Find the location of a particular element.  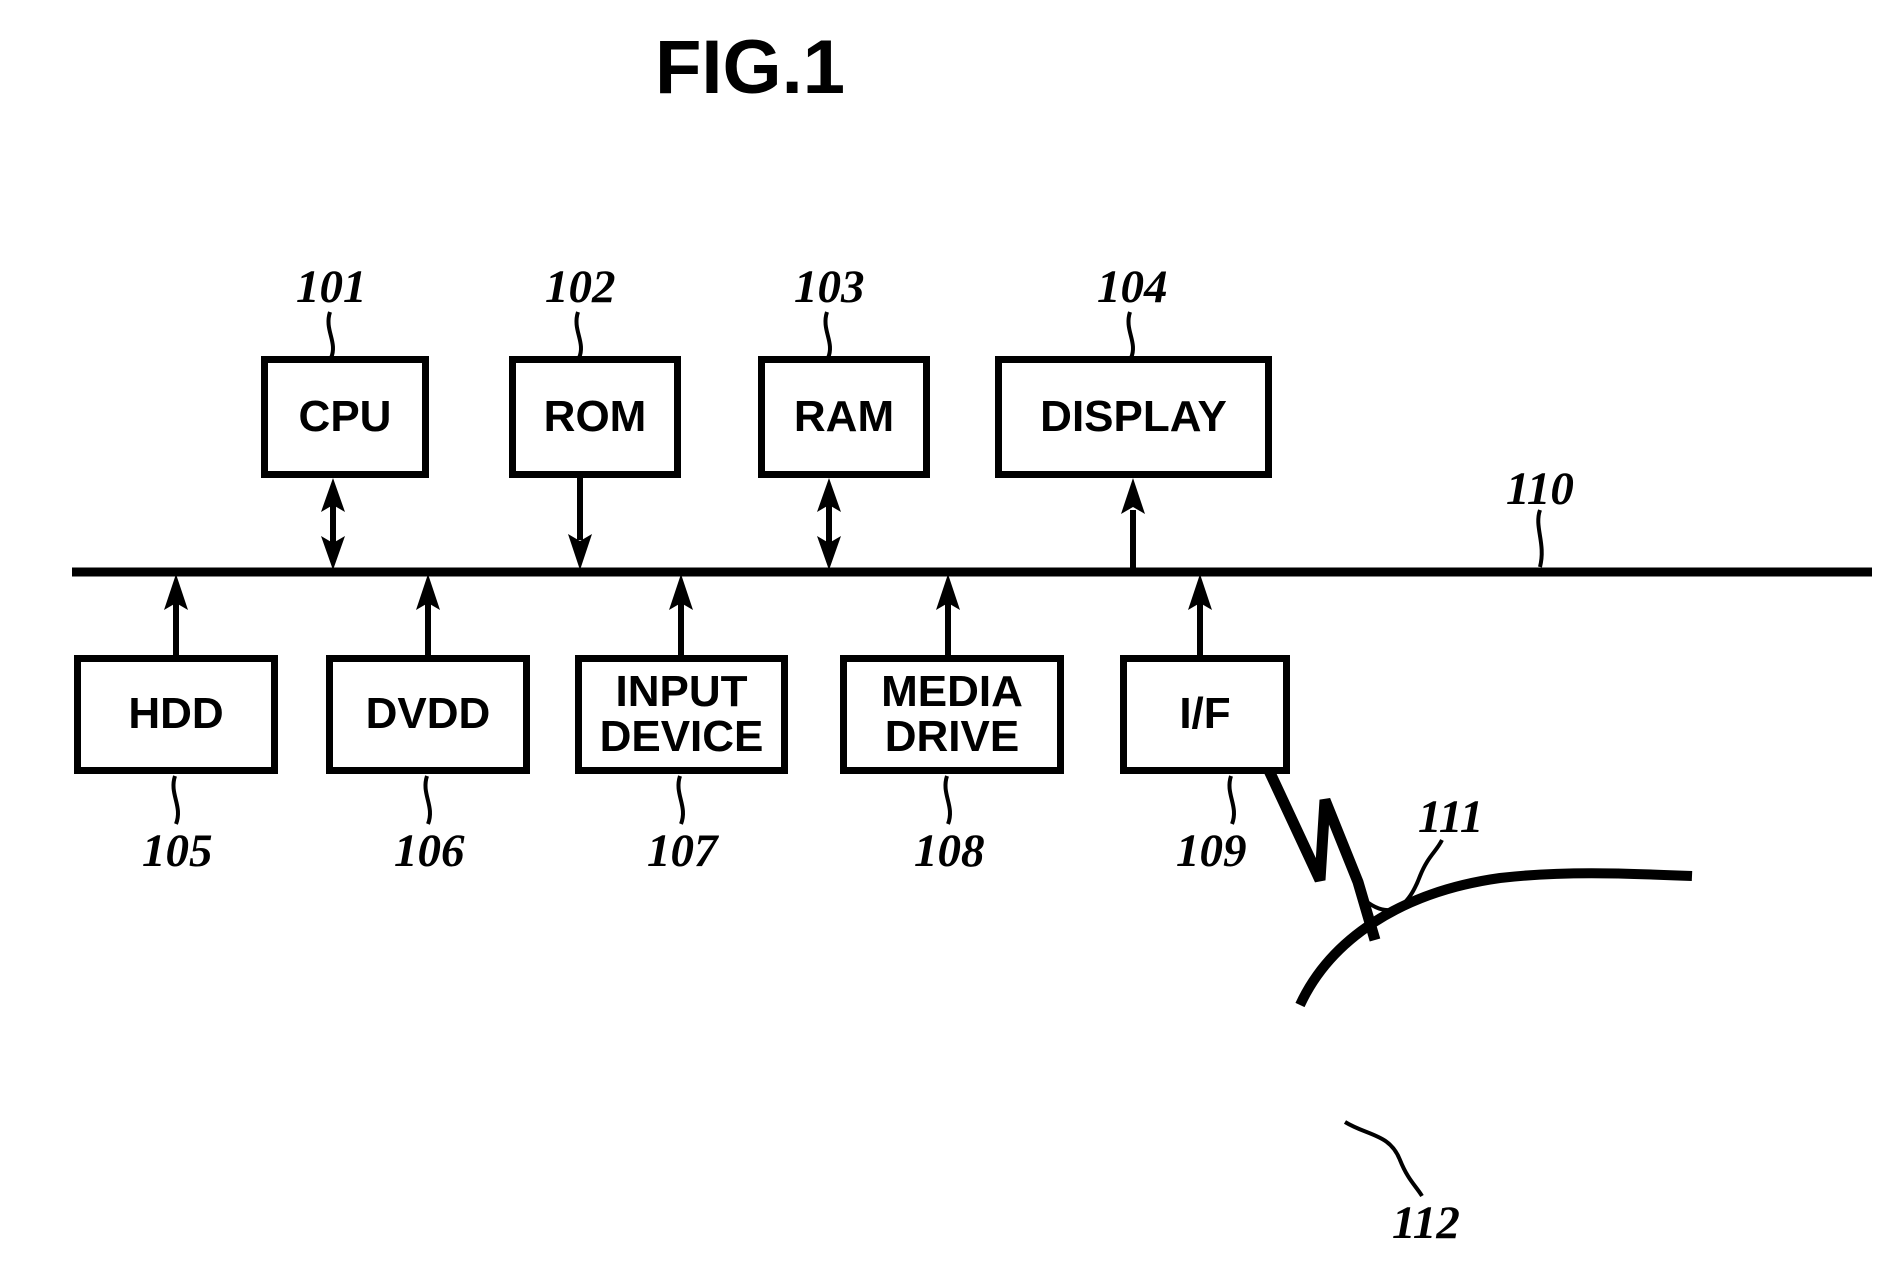

block-cpu: CPU is located at coordinates (345, 417).